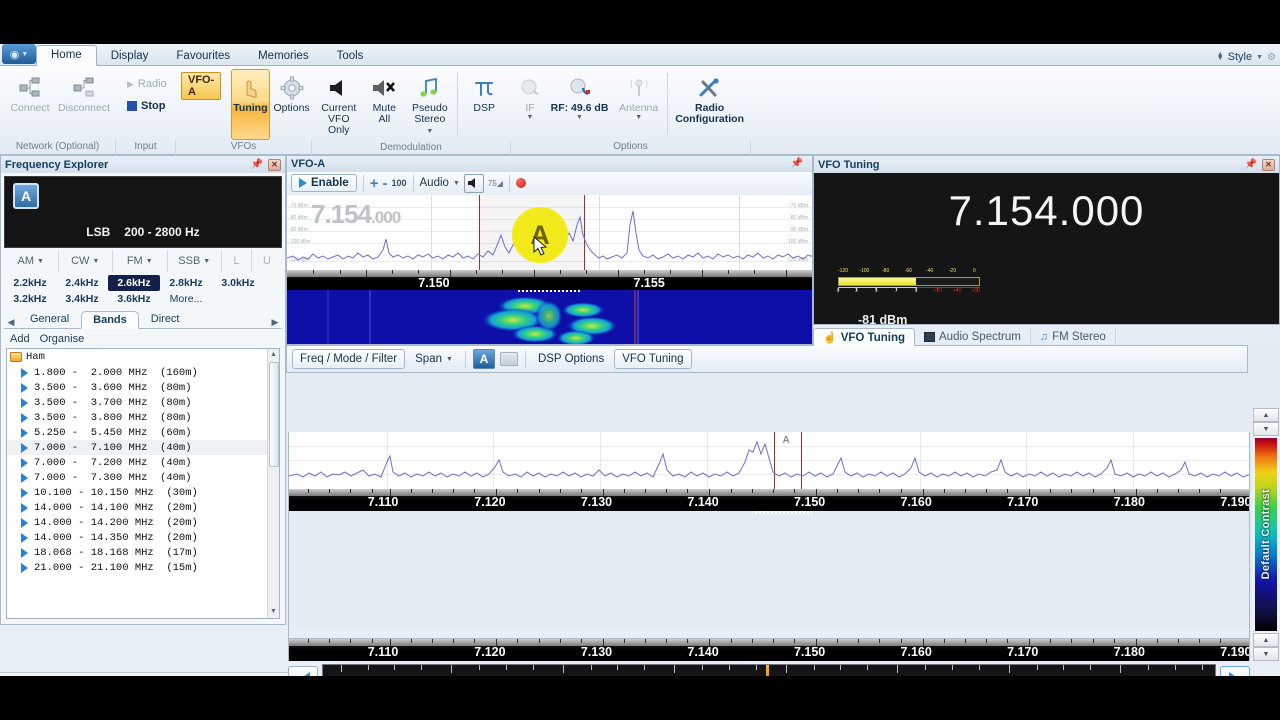 This screenshot has height=720, width=1280. I want to click on contrast-scroll-up-icon-2: ▲, so click(1266, 640).